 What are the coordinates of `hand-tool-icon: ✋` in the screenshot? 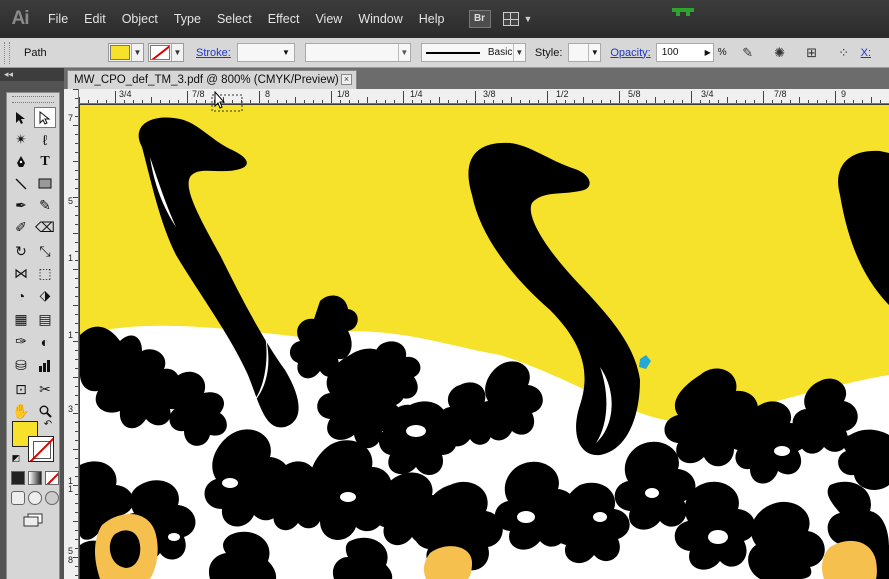 It's located at (21, 411).